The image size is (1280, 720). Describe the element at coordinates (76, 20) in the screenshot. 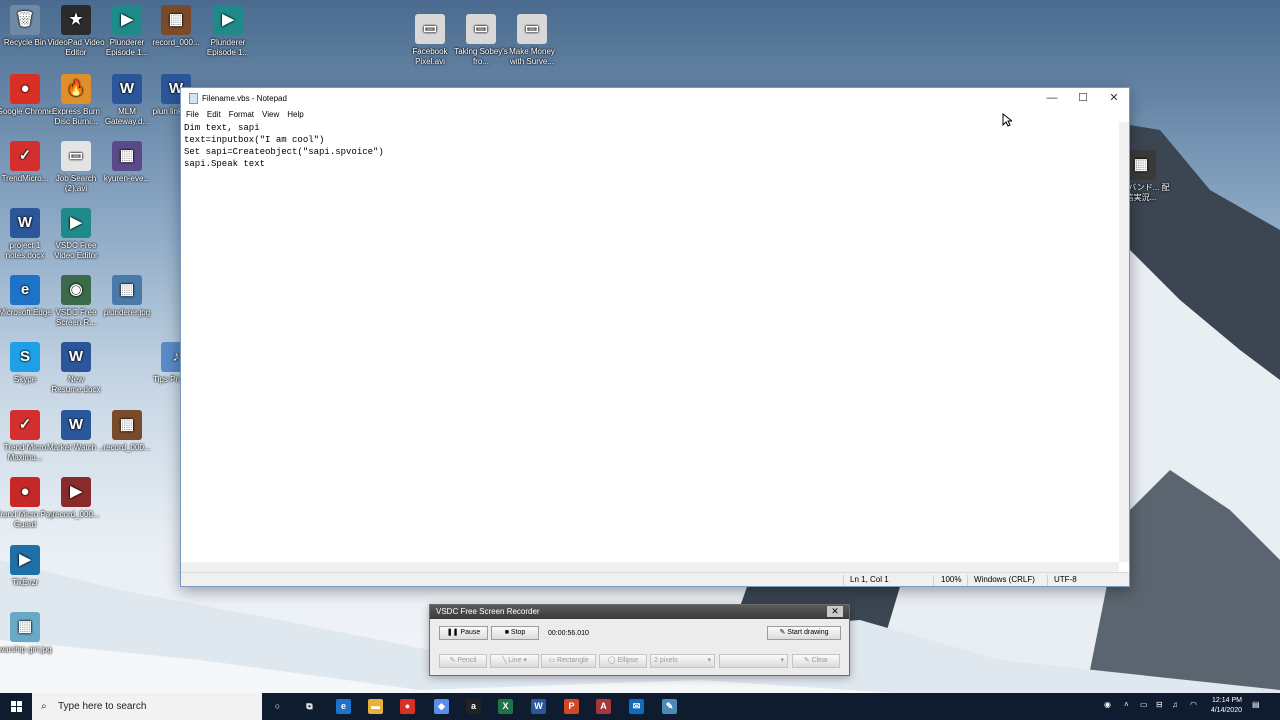

I see `desktop-icon-image: ★` at that location.